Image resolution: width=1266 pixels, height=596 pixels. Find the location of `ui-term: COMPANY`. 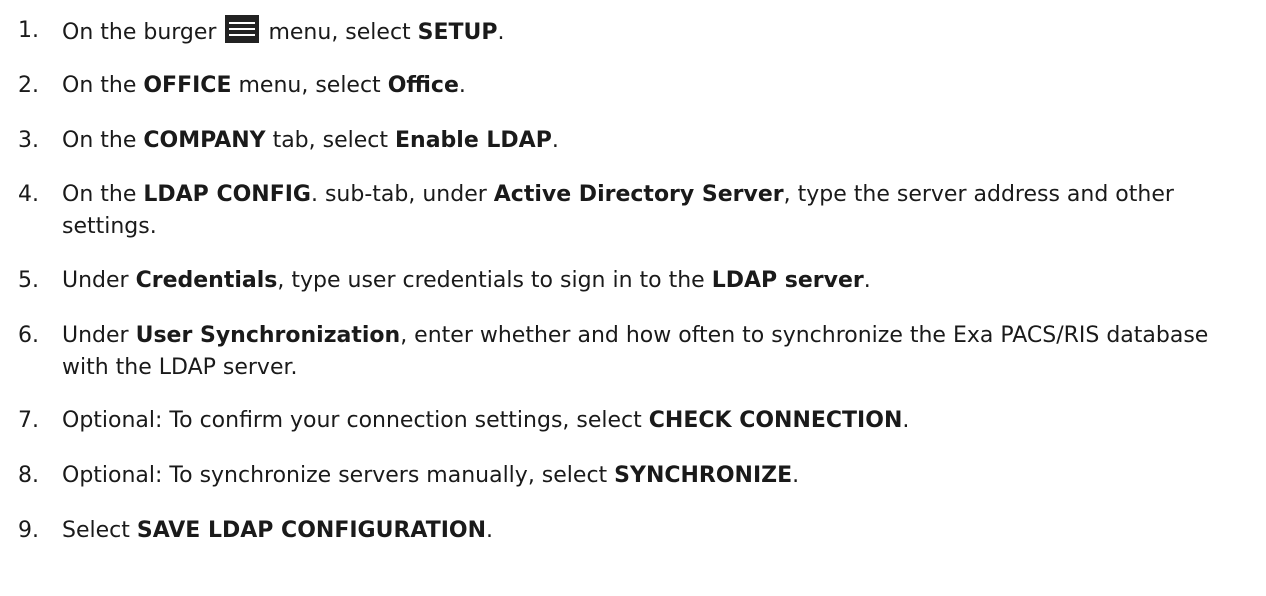

ui-term: COMPANY is located at coordinates (204, 140).